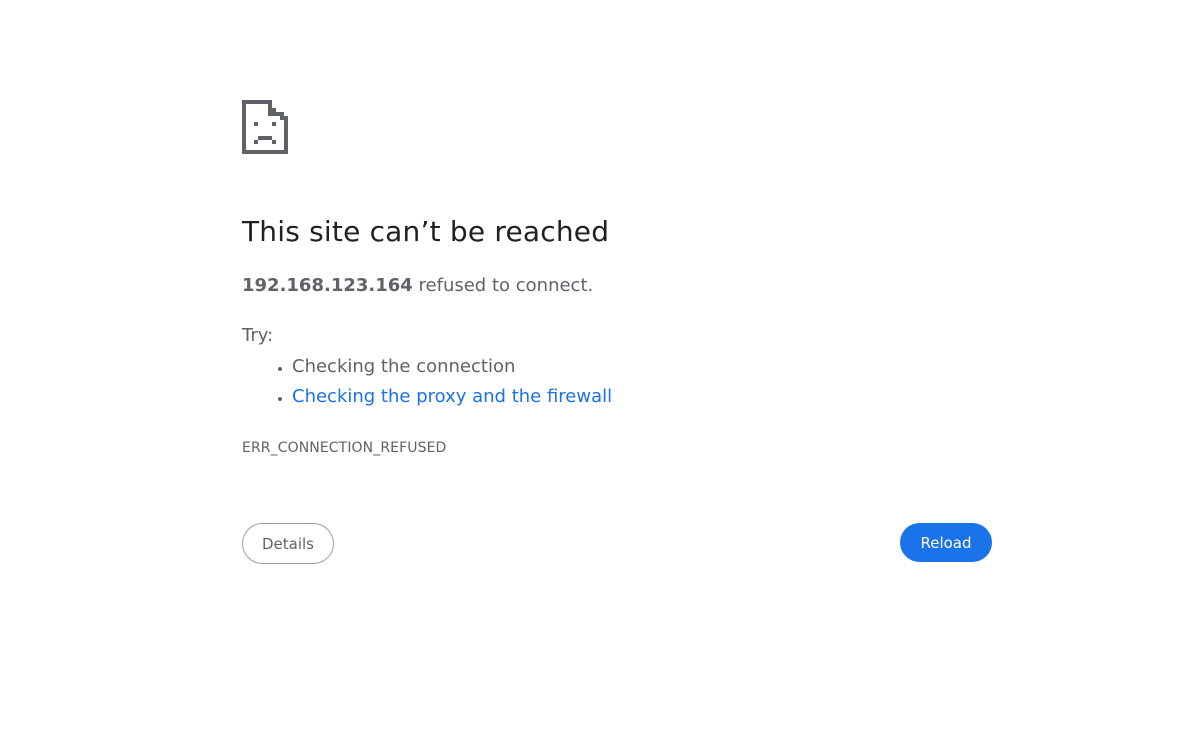 This screenshot has width=1177, height=730. I want to click on host-address: 192.168.123.164, so click(327, 285).